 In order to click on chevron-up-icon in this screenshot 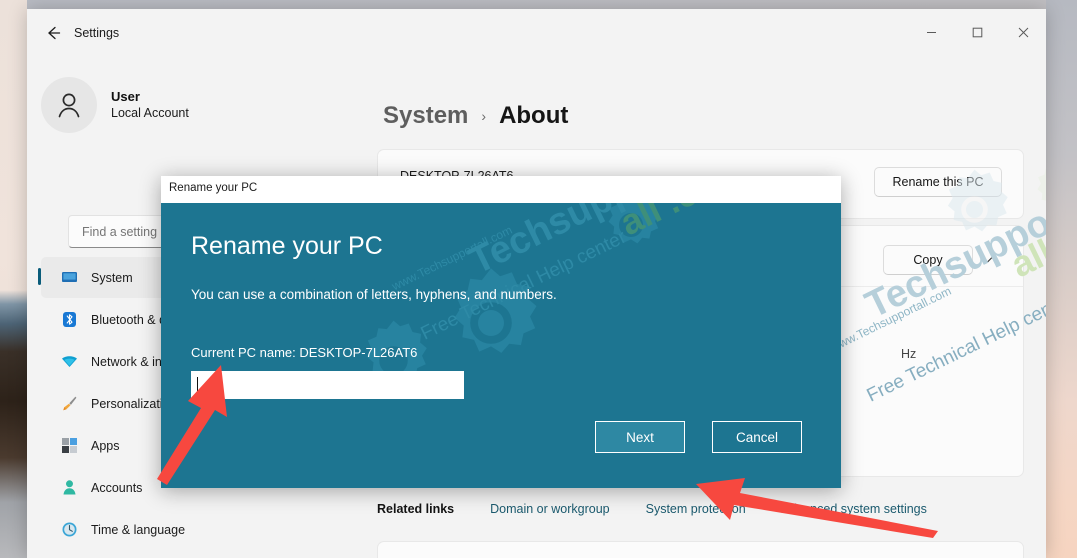, I will do `click(992, 260)`.